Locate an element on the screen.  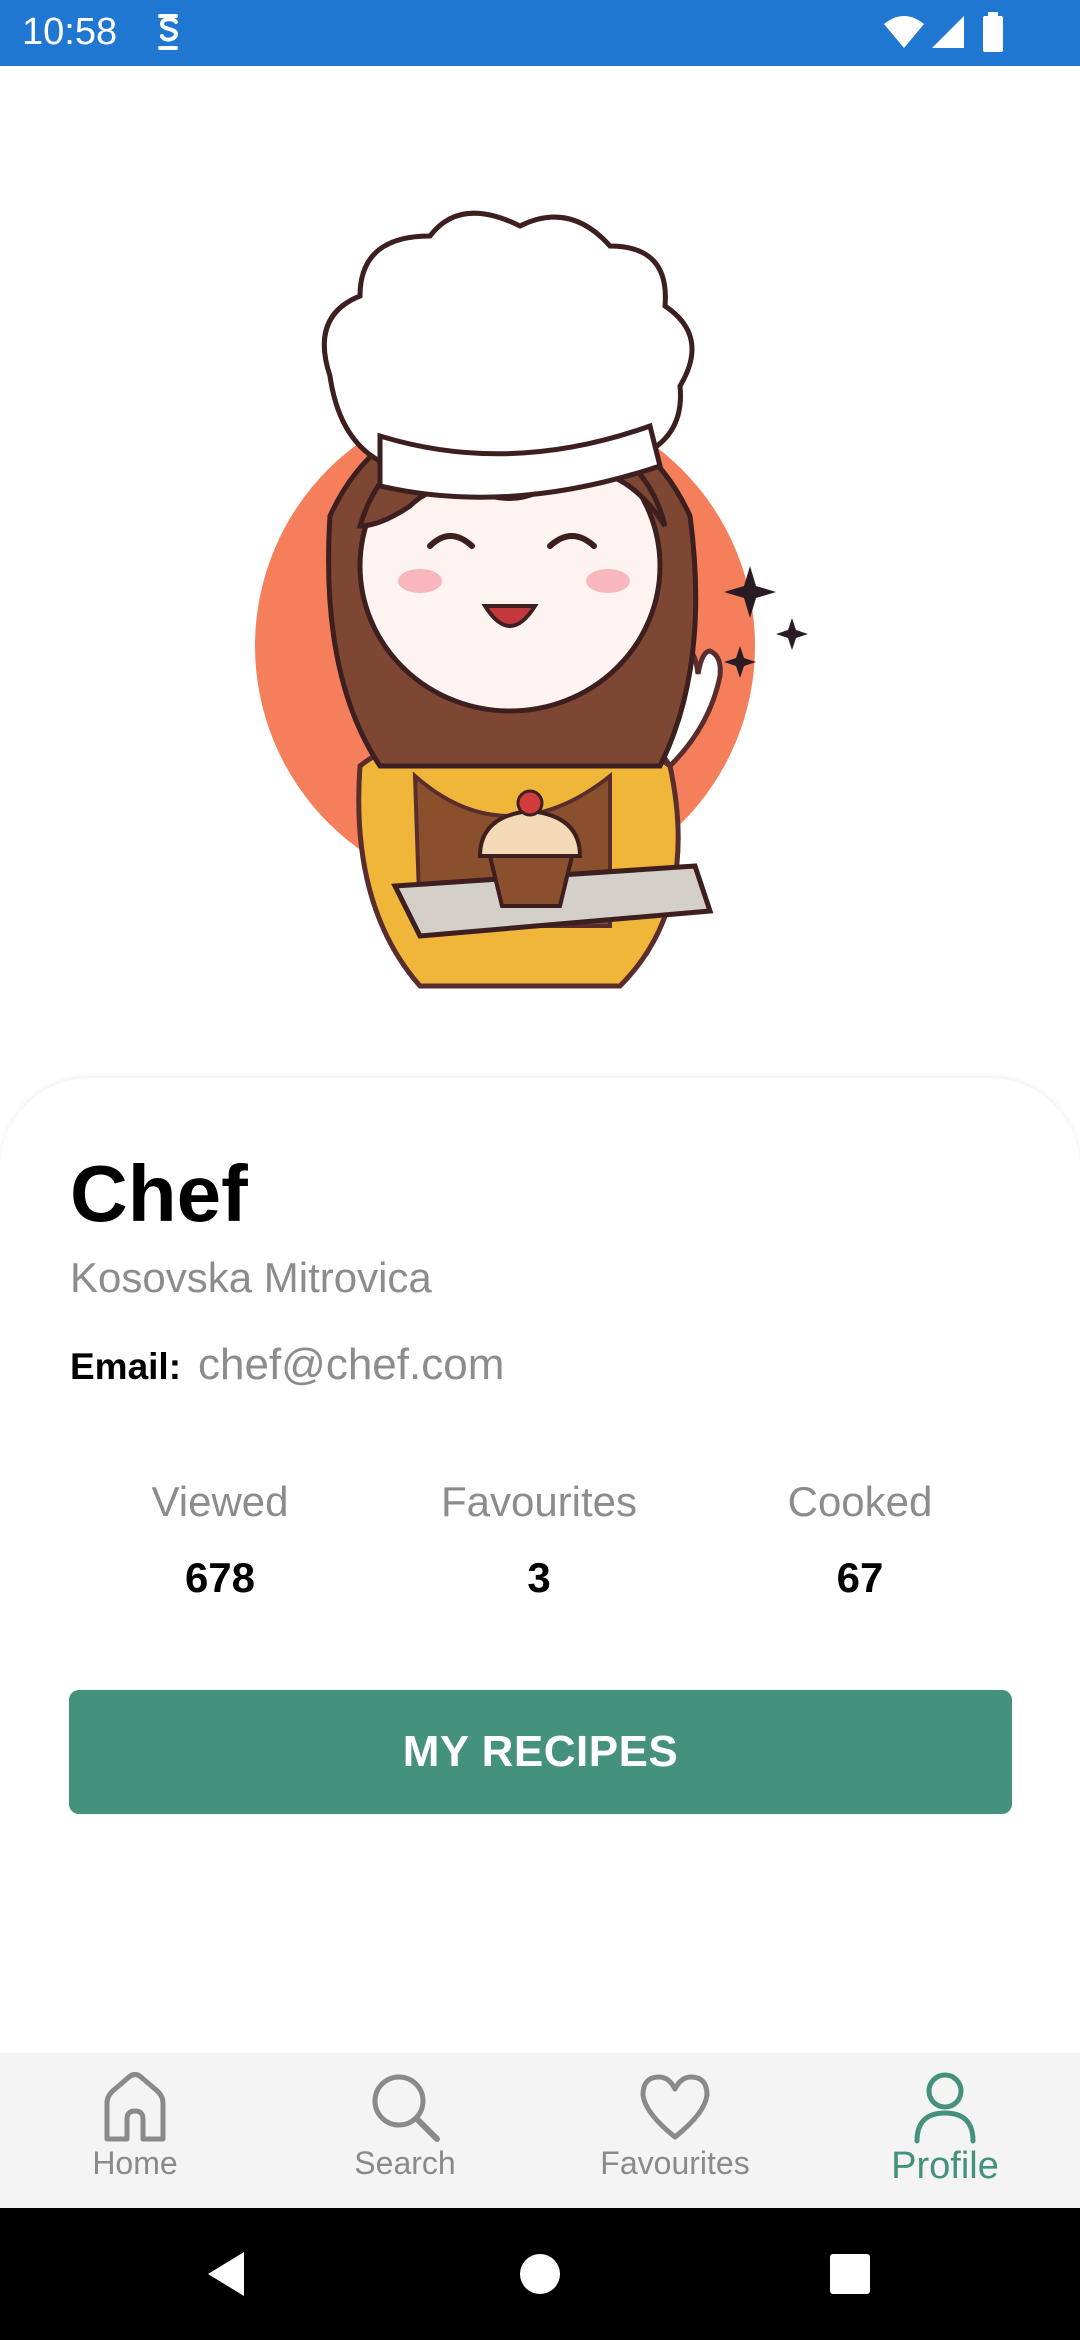
stat-value: 67 is located at coordinates (860, 1577).